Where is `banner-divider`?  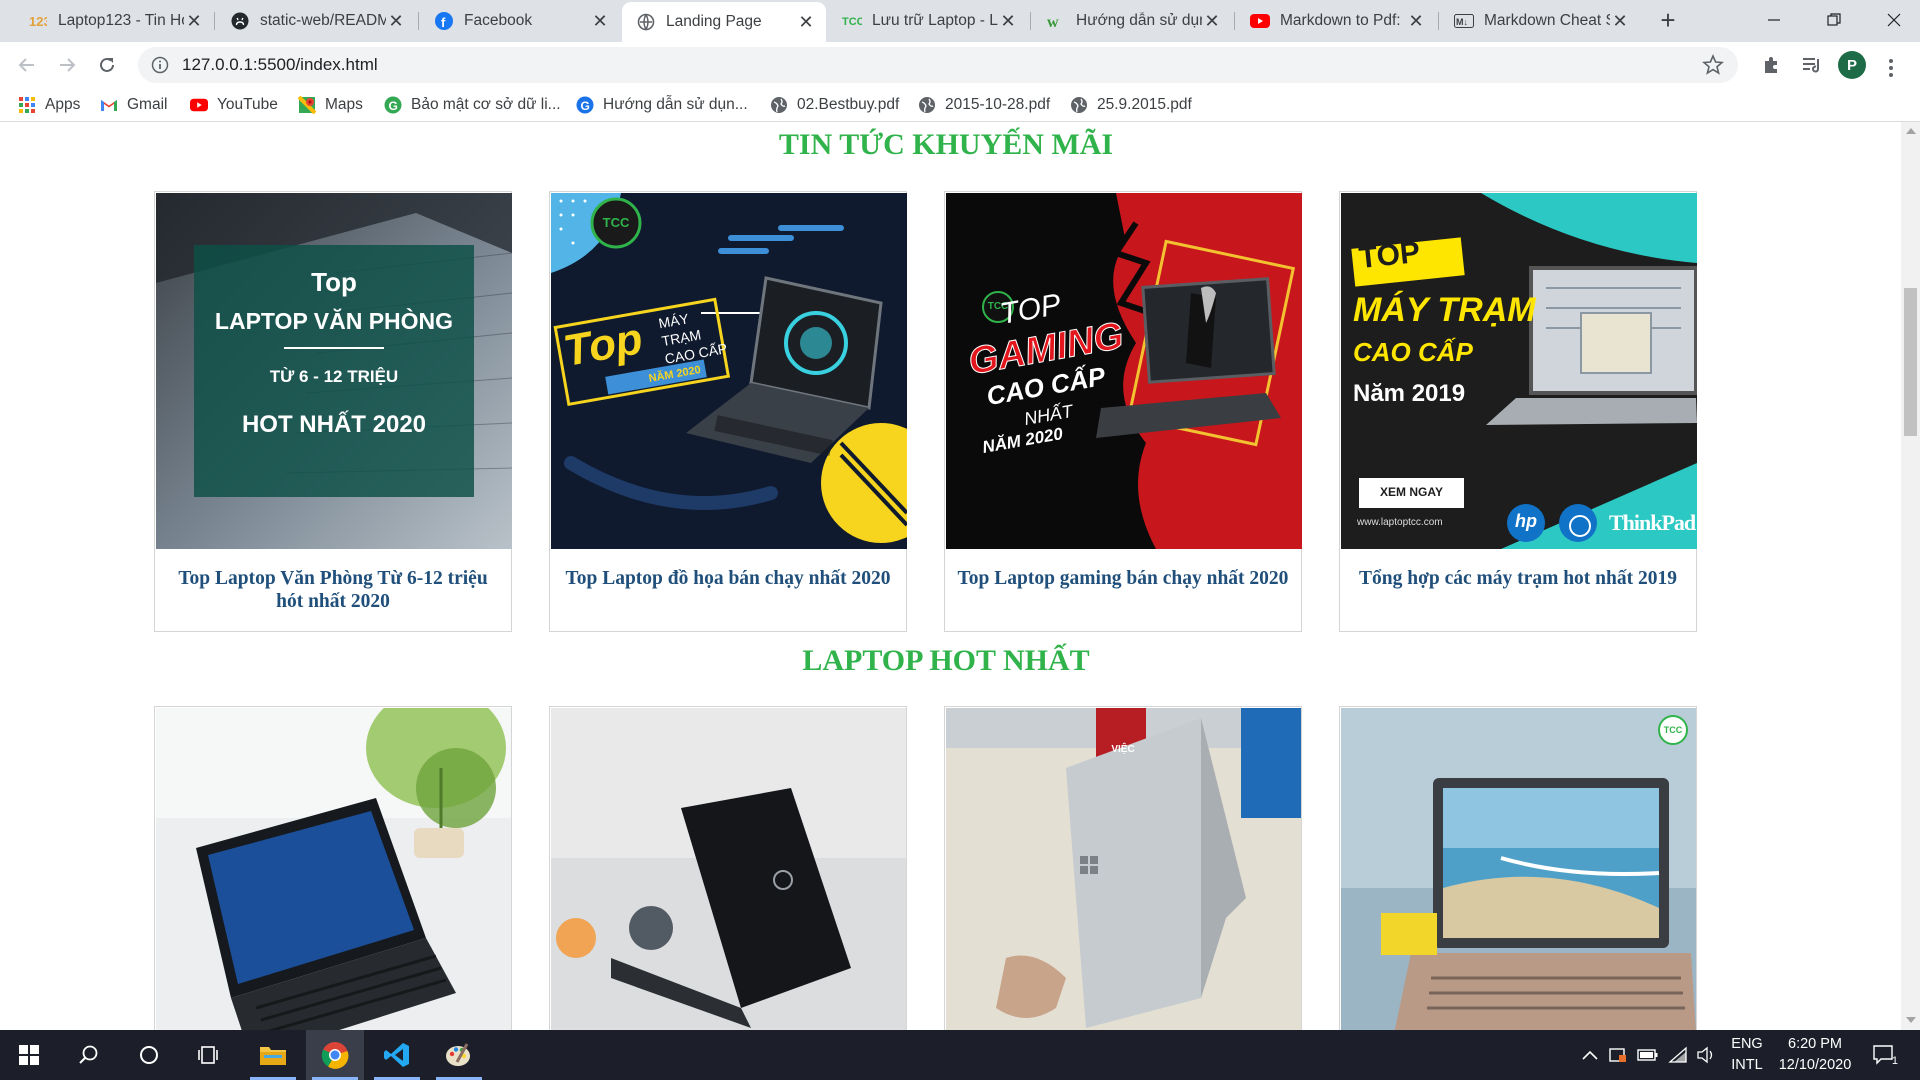 banner-divider is located at coordinates (334, 348).